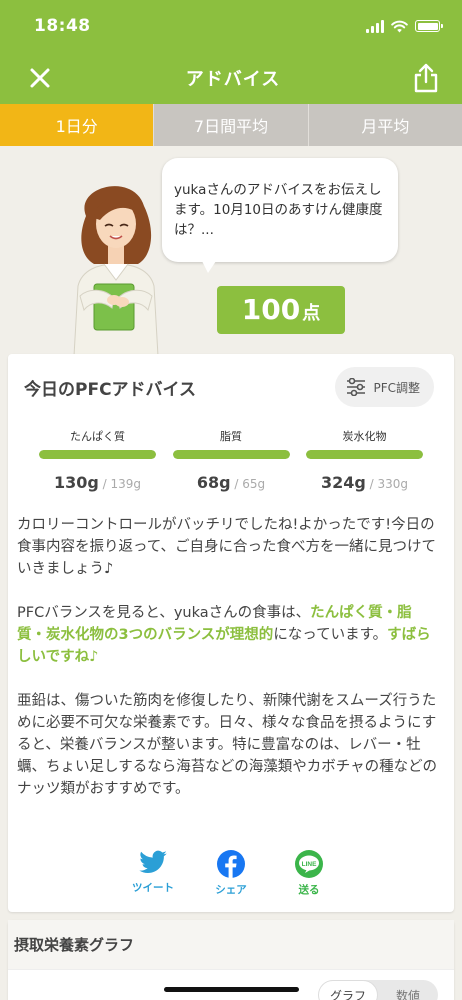 The width and height of the screenshot is (462, 1000). Describe the element at coordinates (348, 990) in the screenshot. I see `toggle-graph: グラフ` at that location.